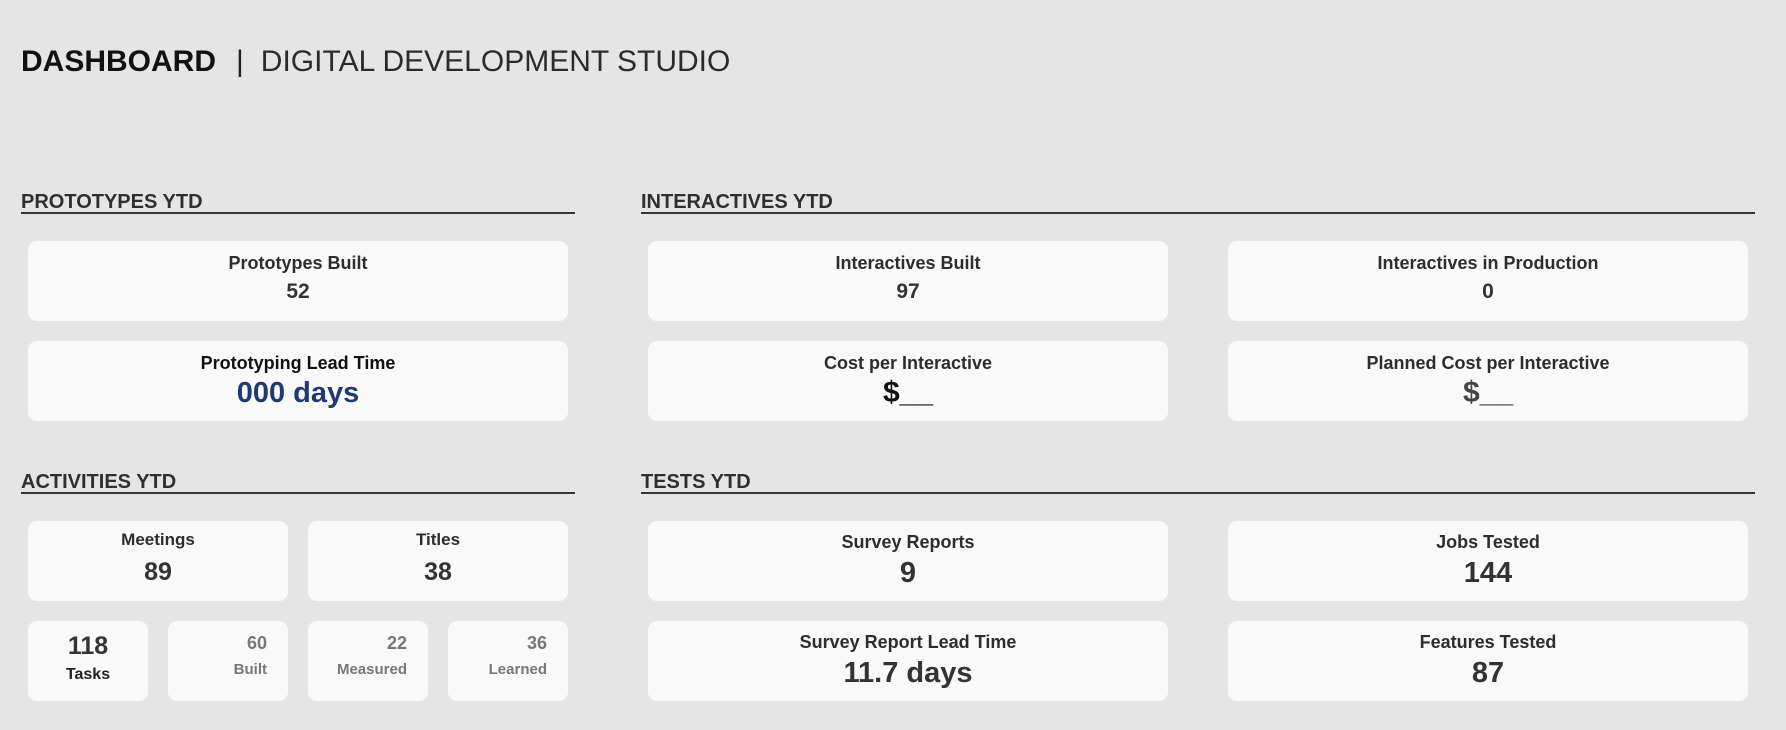 Image resolution: width=1786 pixels, height=730 pixels. Describe the element at coordinates (1488, 542) in the screenshot. I see `jobs-tested-label: Jobs Tested` at that location.